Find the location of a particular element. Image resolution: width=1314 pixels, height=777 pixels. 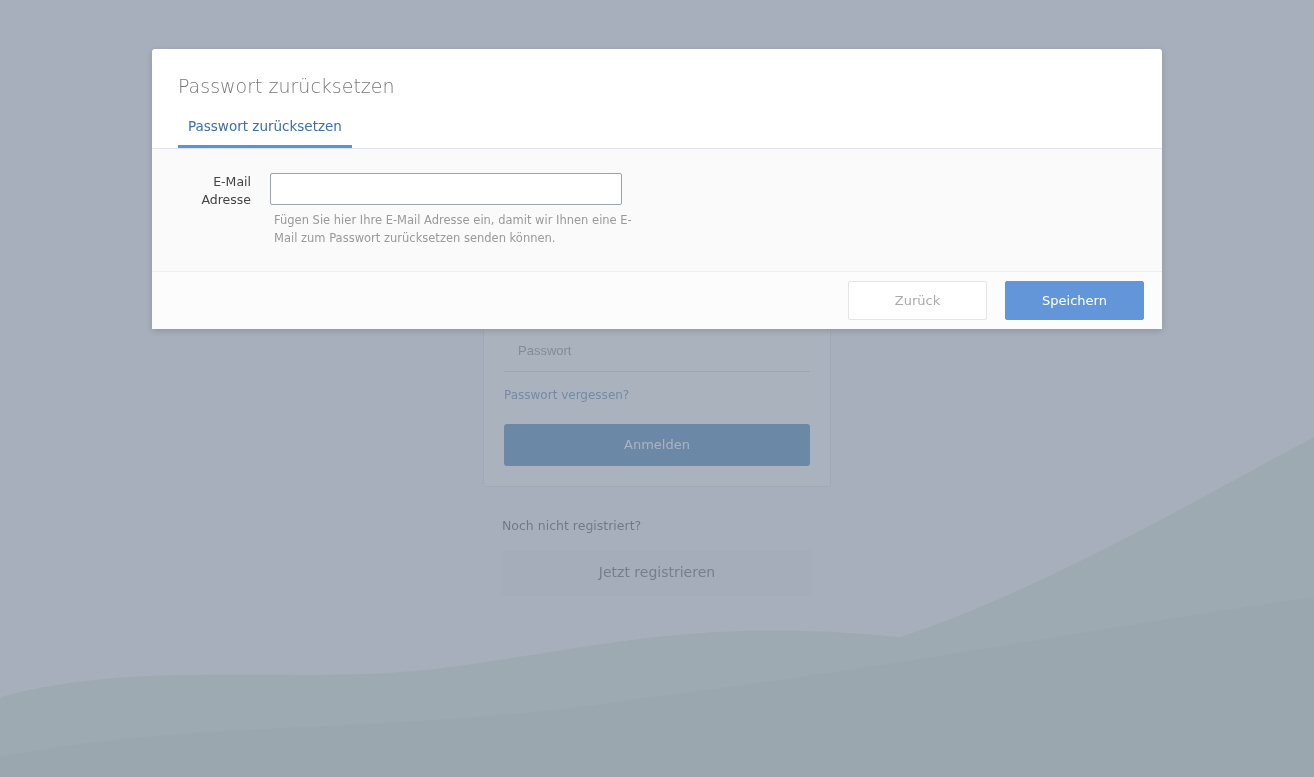

email-field is located at coordinates (446, 189).